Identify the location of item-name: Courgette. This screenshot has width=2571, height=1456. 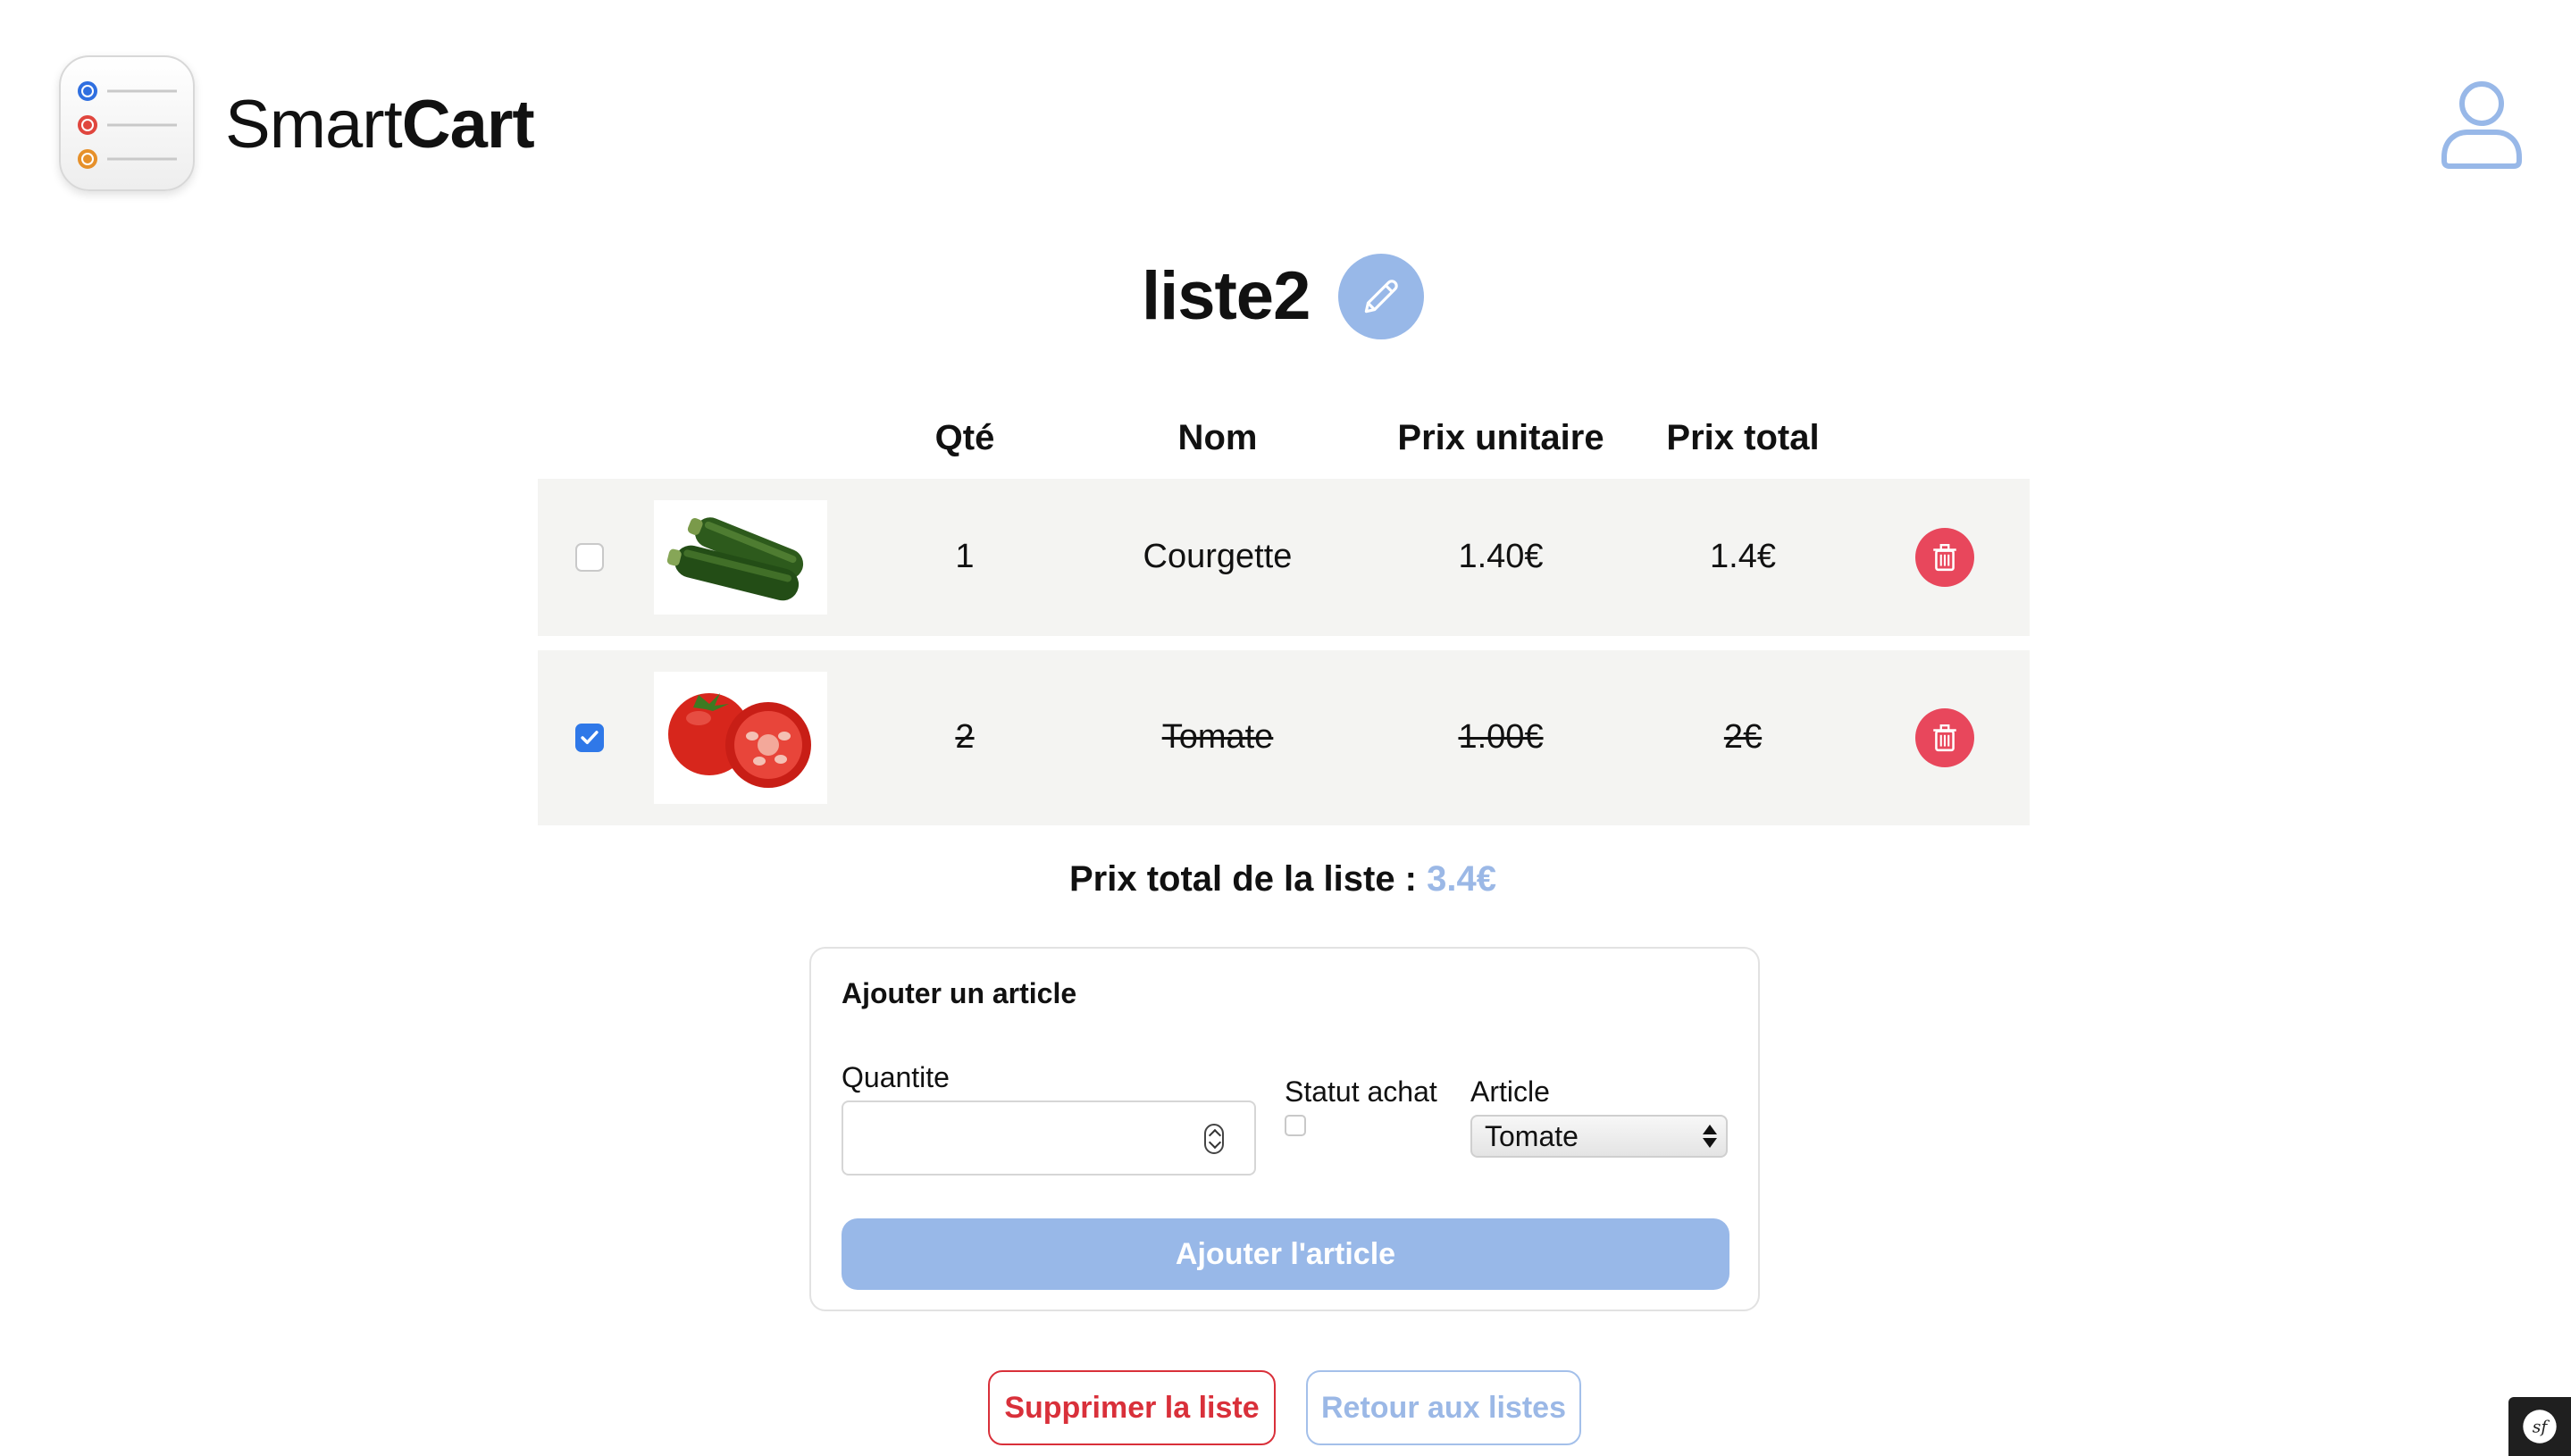
(1218, 556).